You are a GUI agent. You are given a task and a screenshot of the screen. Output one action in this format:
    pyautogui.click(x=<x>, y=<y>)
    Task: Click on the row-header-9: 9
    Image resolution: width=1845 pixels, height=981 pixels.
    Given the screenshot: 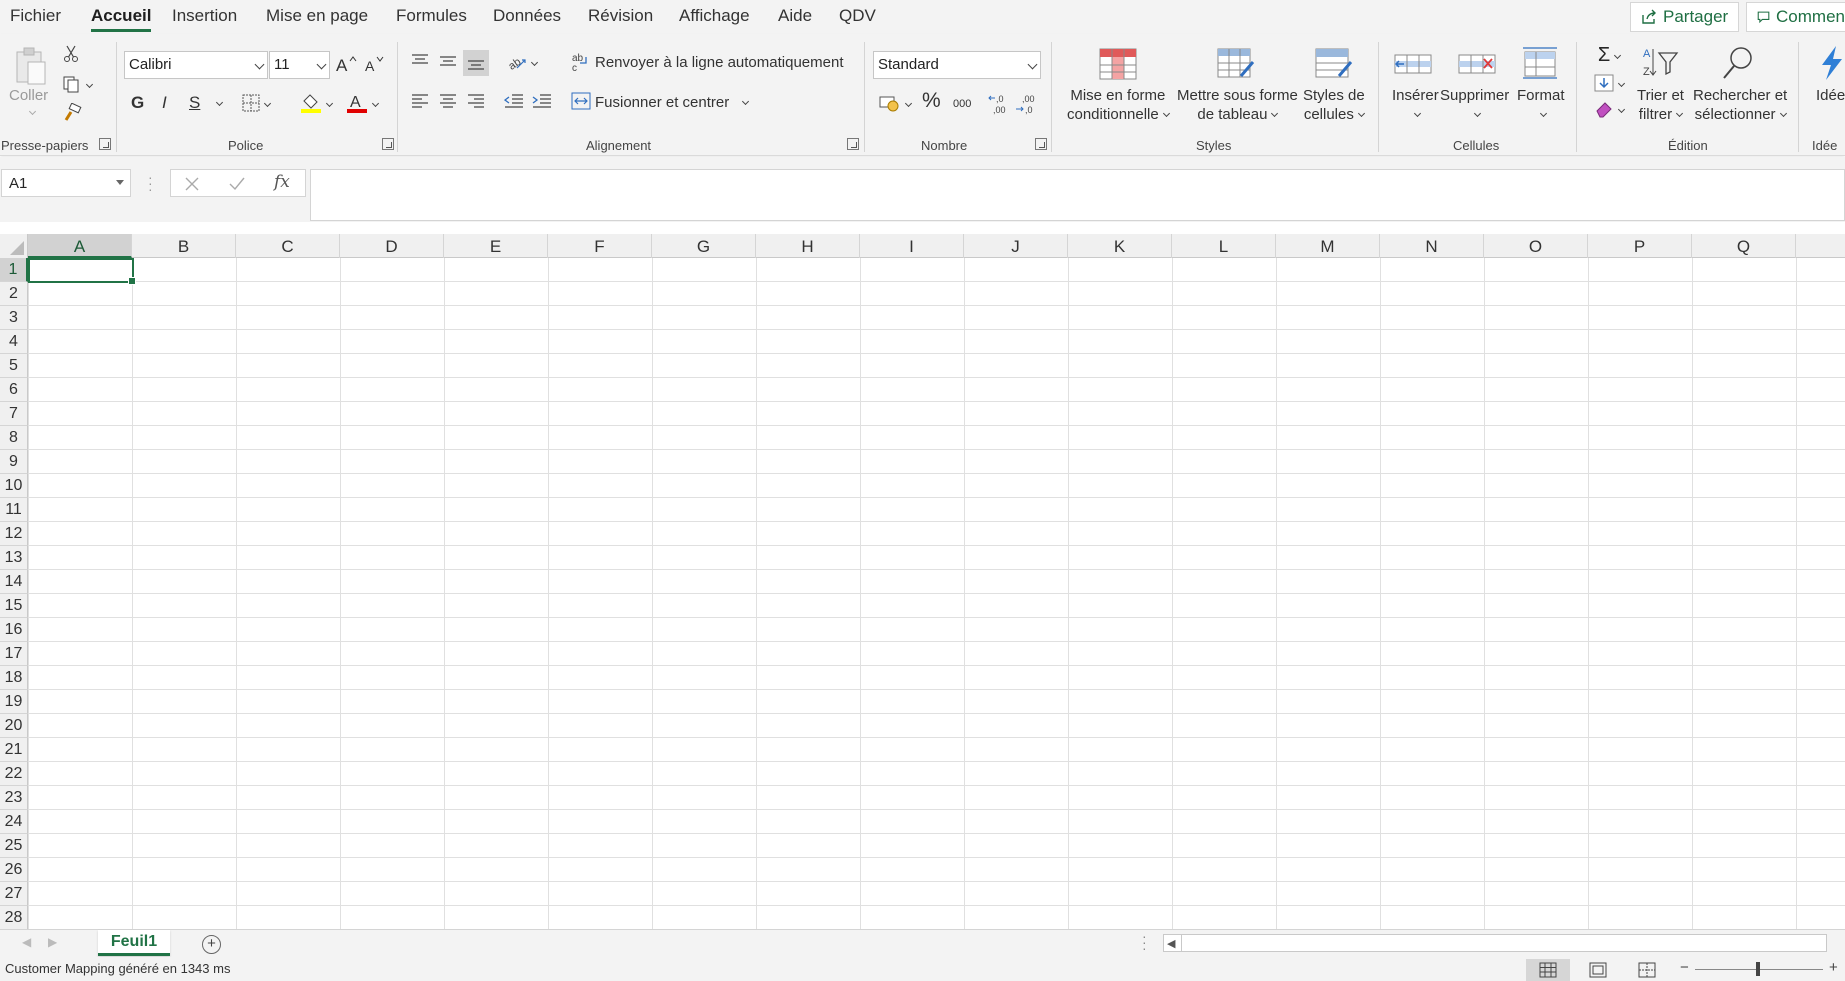 What is the action you would take?
    pyautogui.click(x=14, y=462)
    